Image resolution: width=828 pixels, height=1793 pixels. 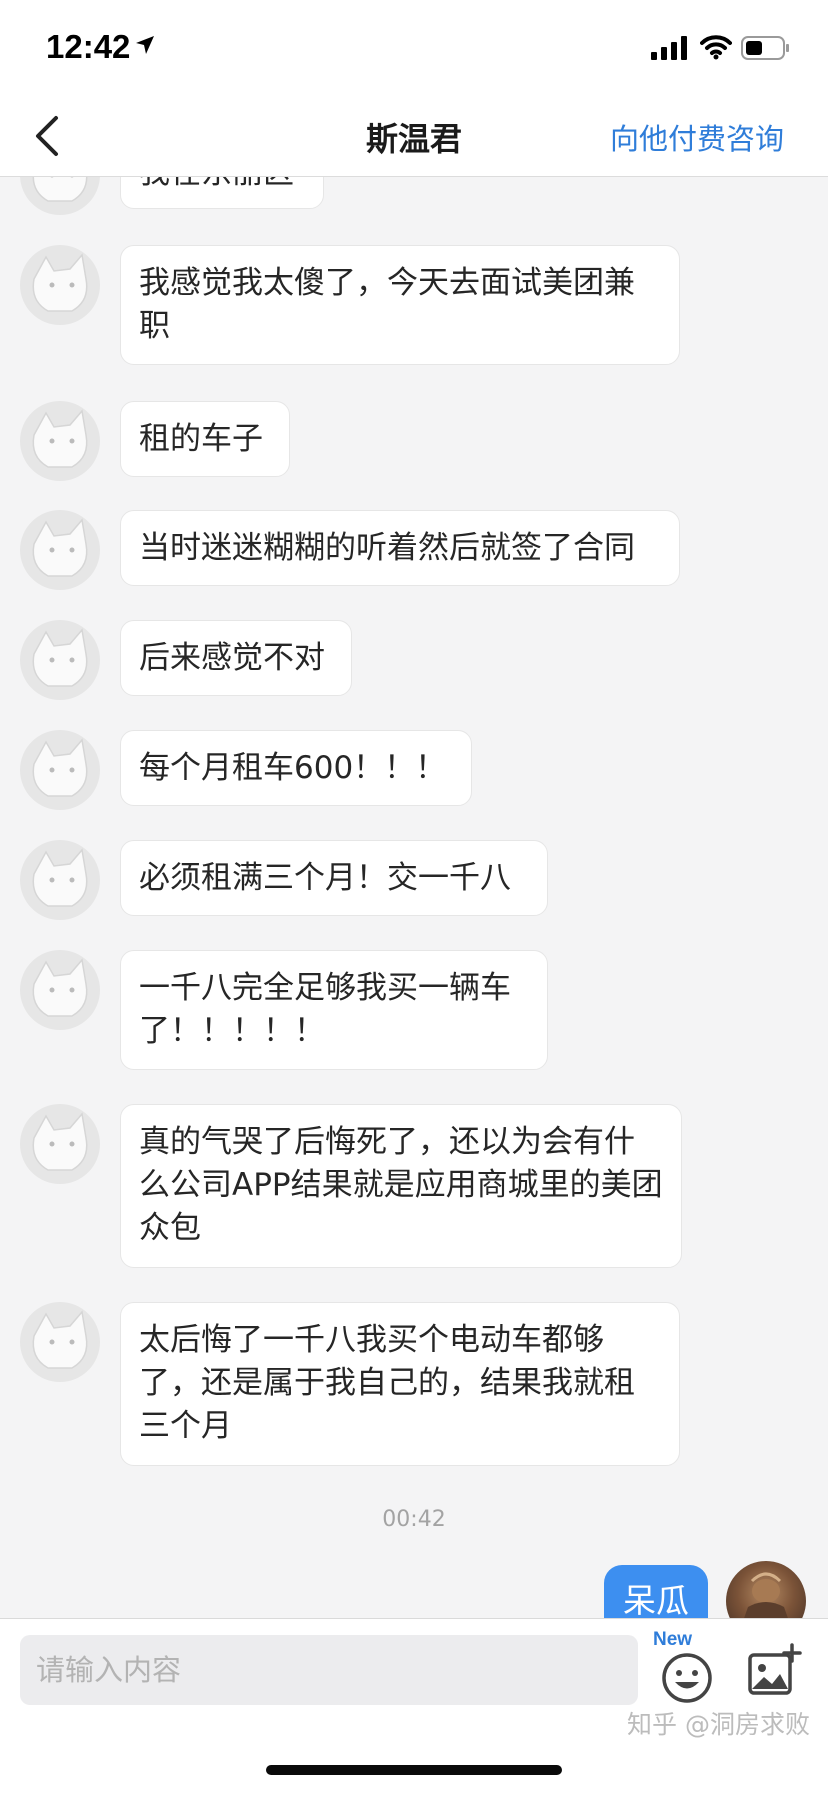 I want to click on location-arrow-icon, so click(x=145, y=45).